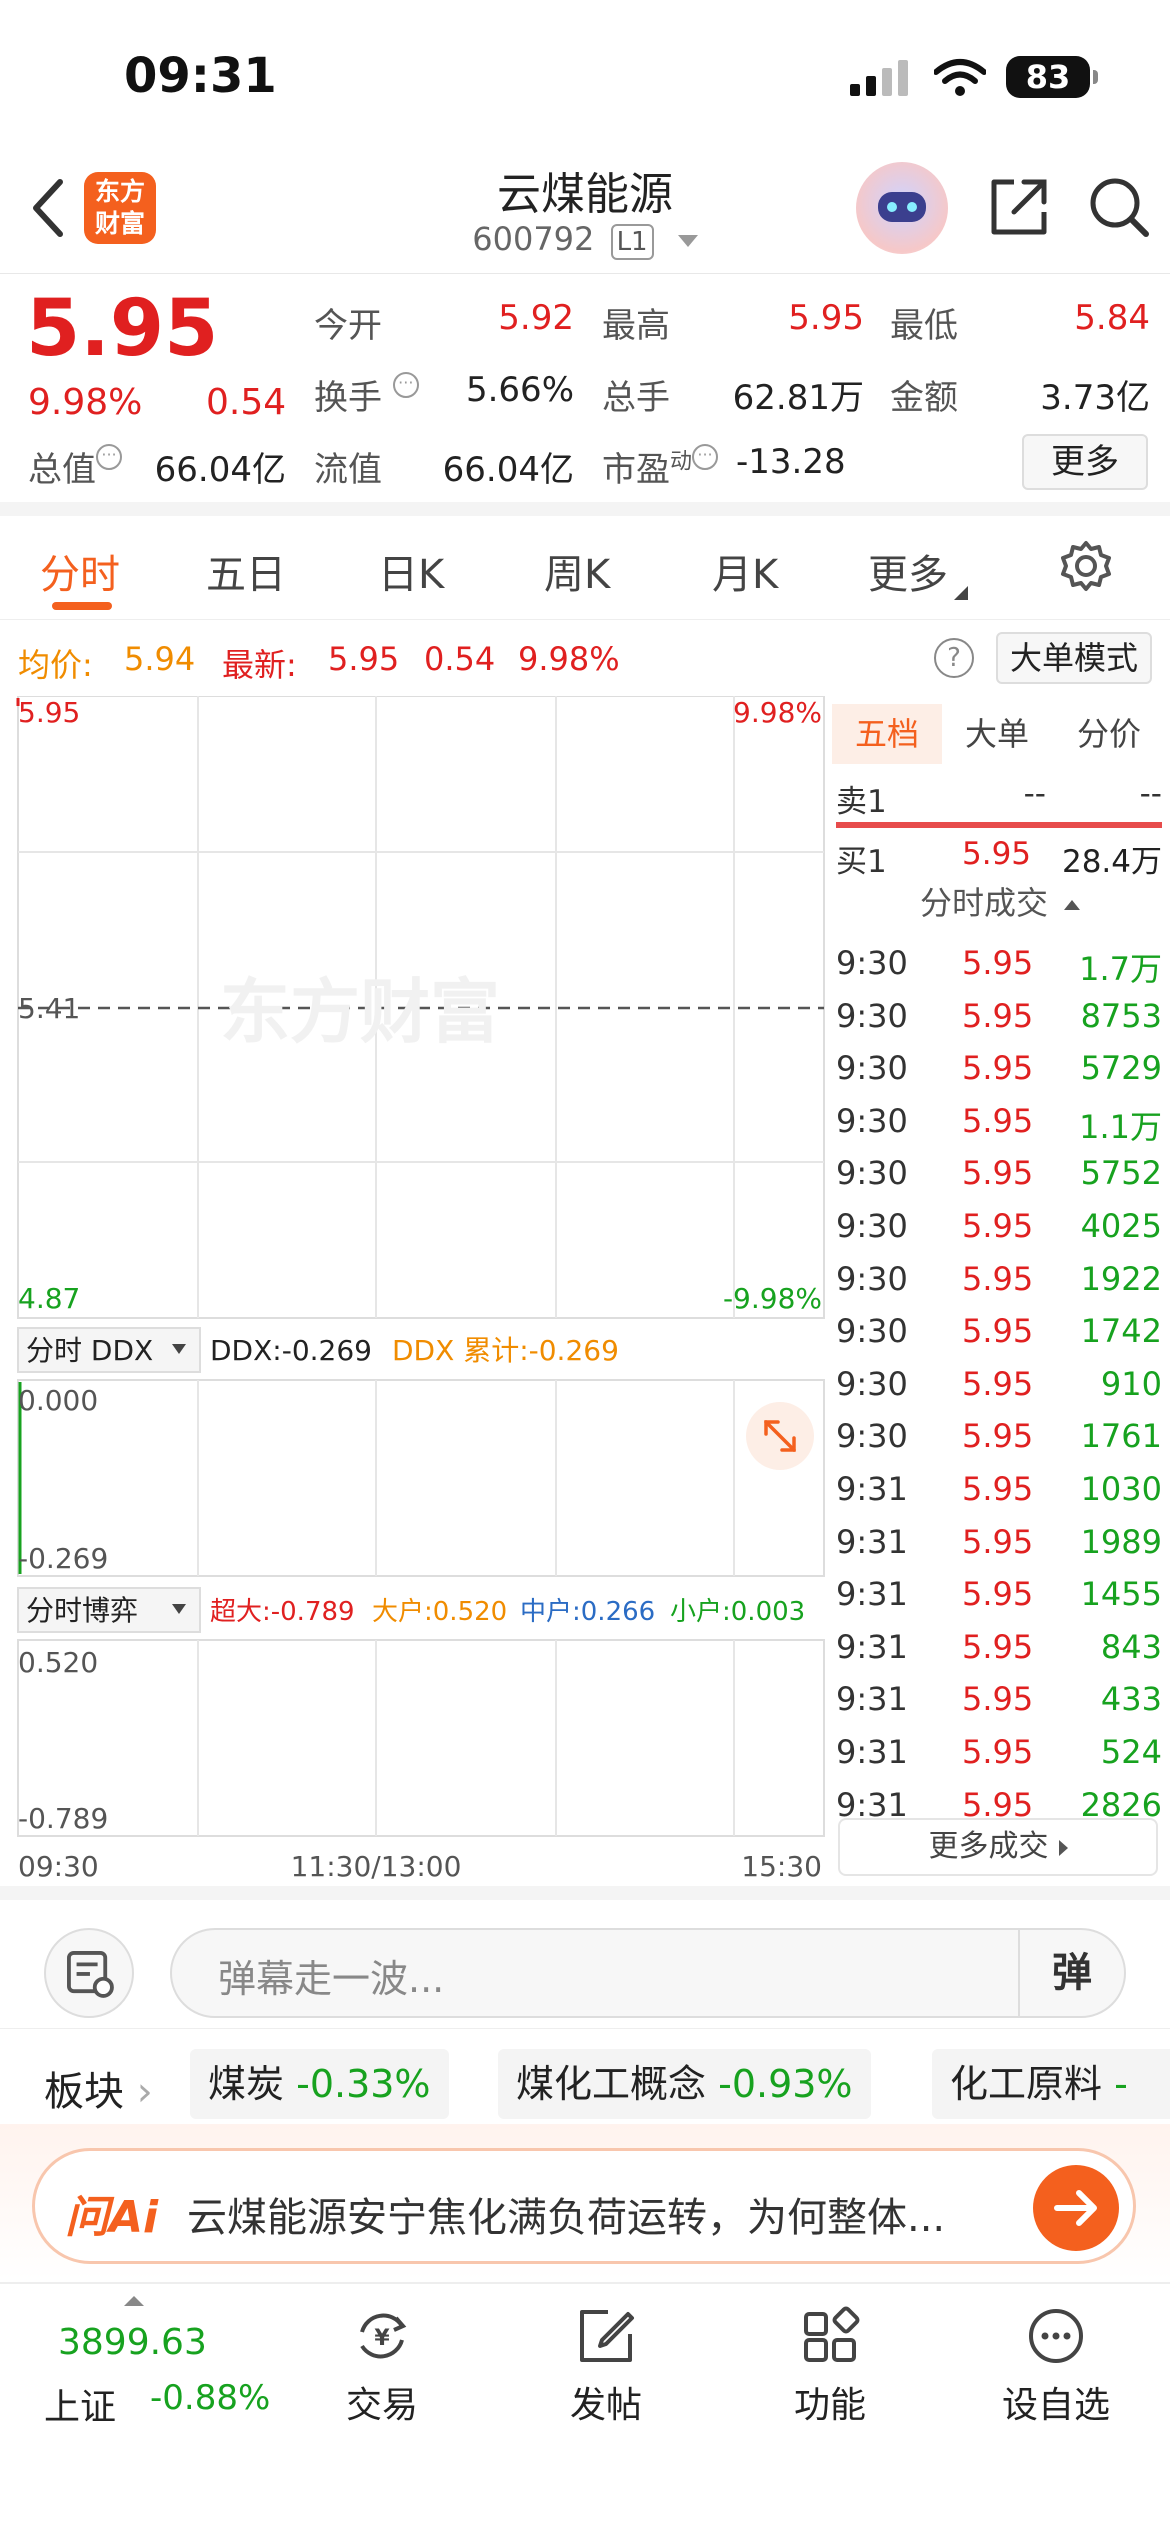 This screenshot has width=1170, height=2532. What do you see at coordinates (1000, 1019) in the screenshot?
I see `trade-row: 9:30 5.95 8753` at bounding box center [1000, 1019].